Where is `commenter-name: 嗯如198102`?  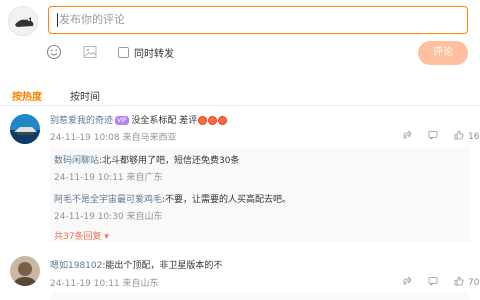
commenter-name: 嗯如198102 is located at coordinates (76, 266).